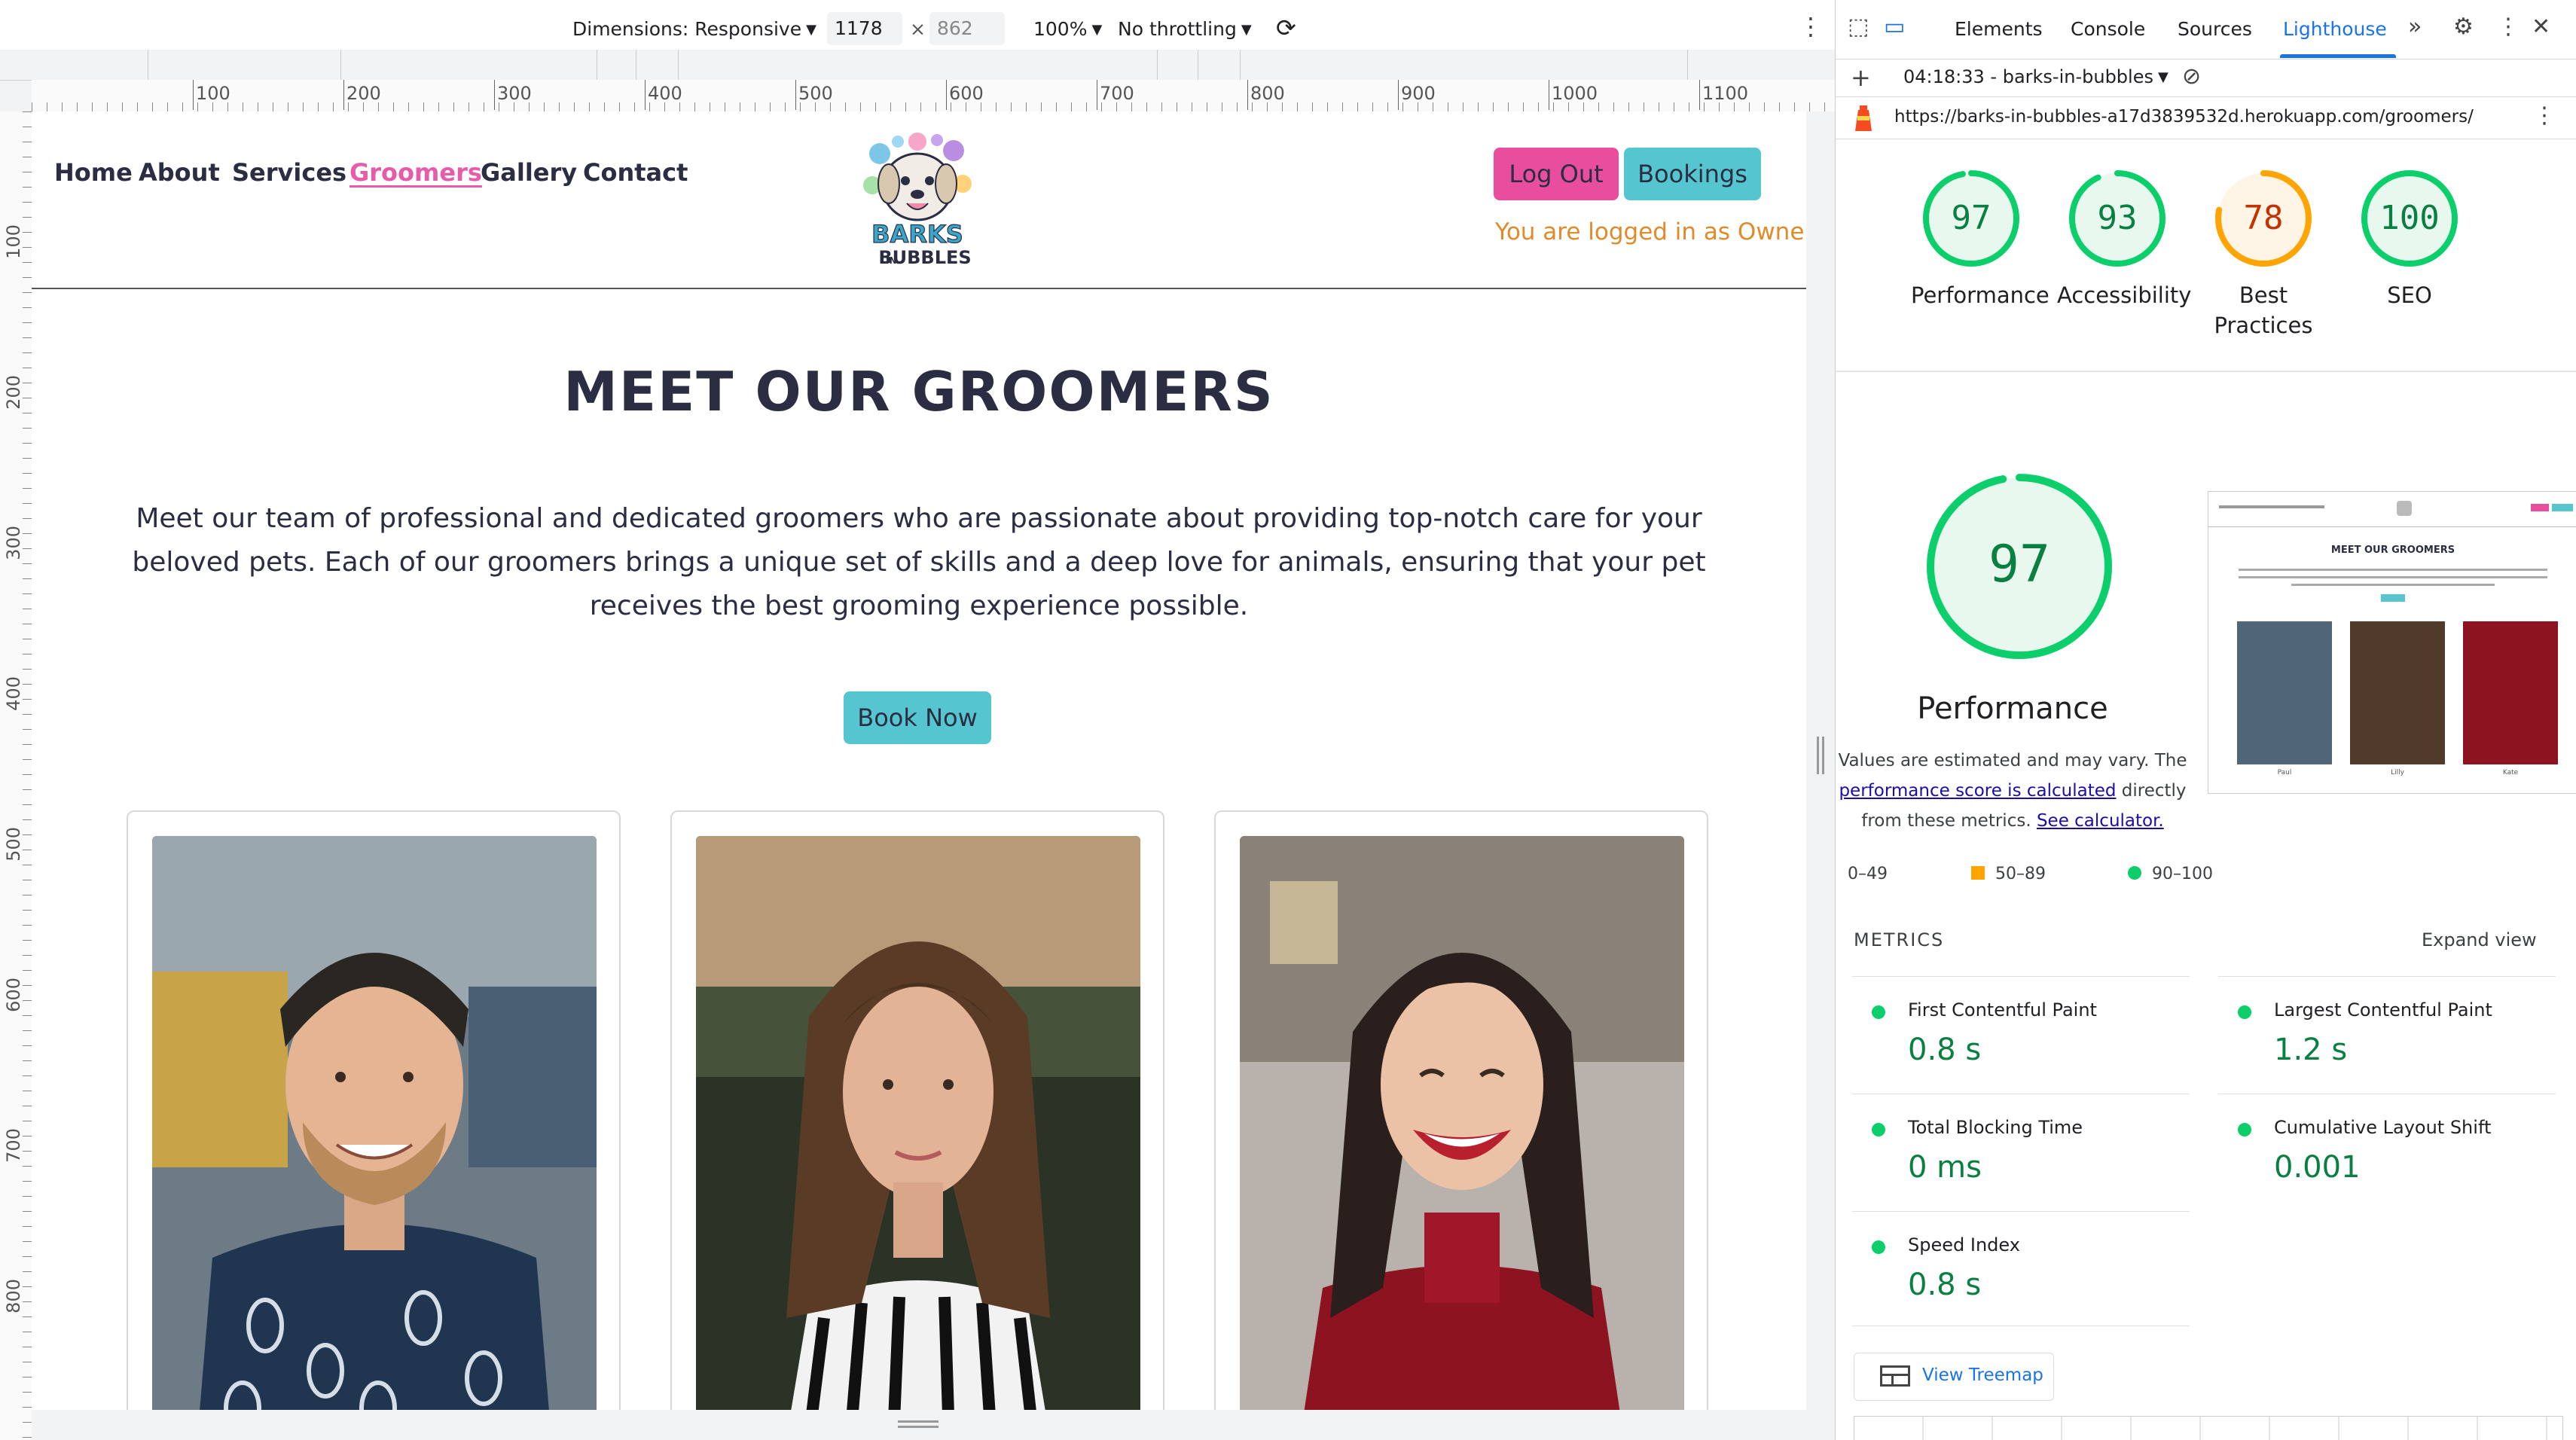  I want to click on score-ring: 78, so click(2263, 218).